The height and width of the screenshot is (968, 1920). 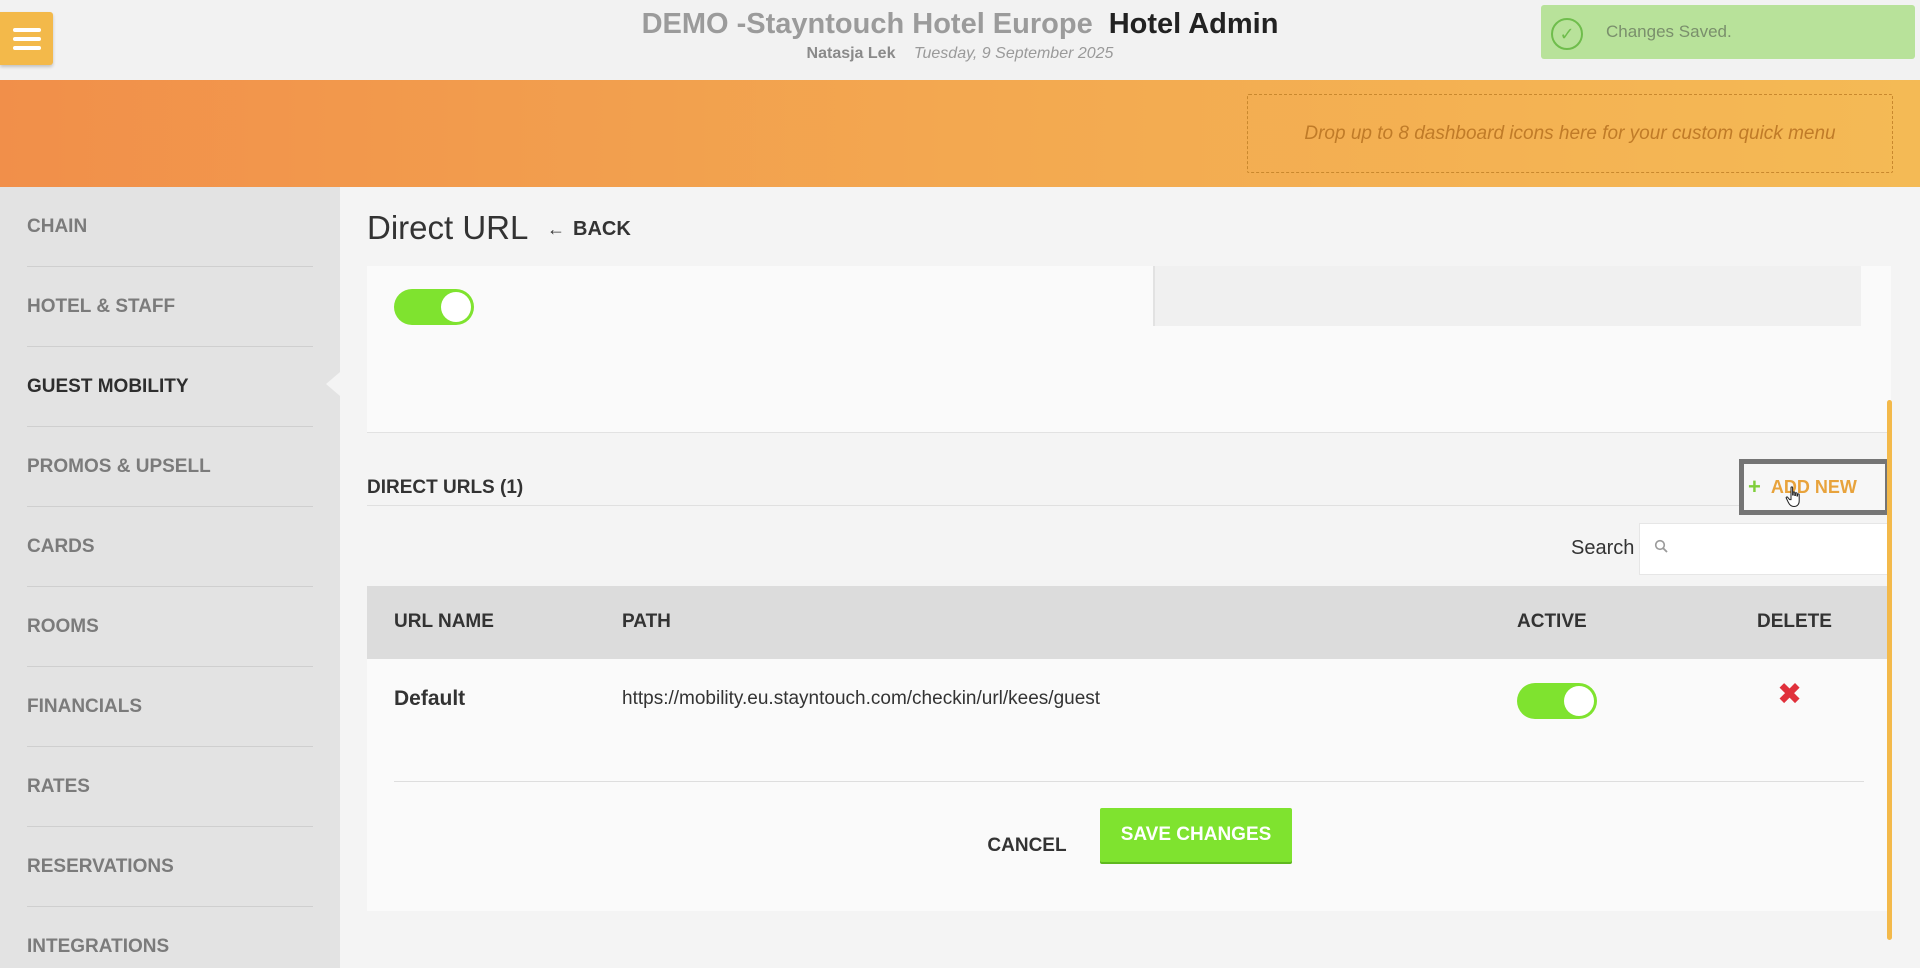 What do you see at coordinates (1129, 505) in the screenshot?
I see `section-divider` at bounding box center [1129, 505].